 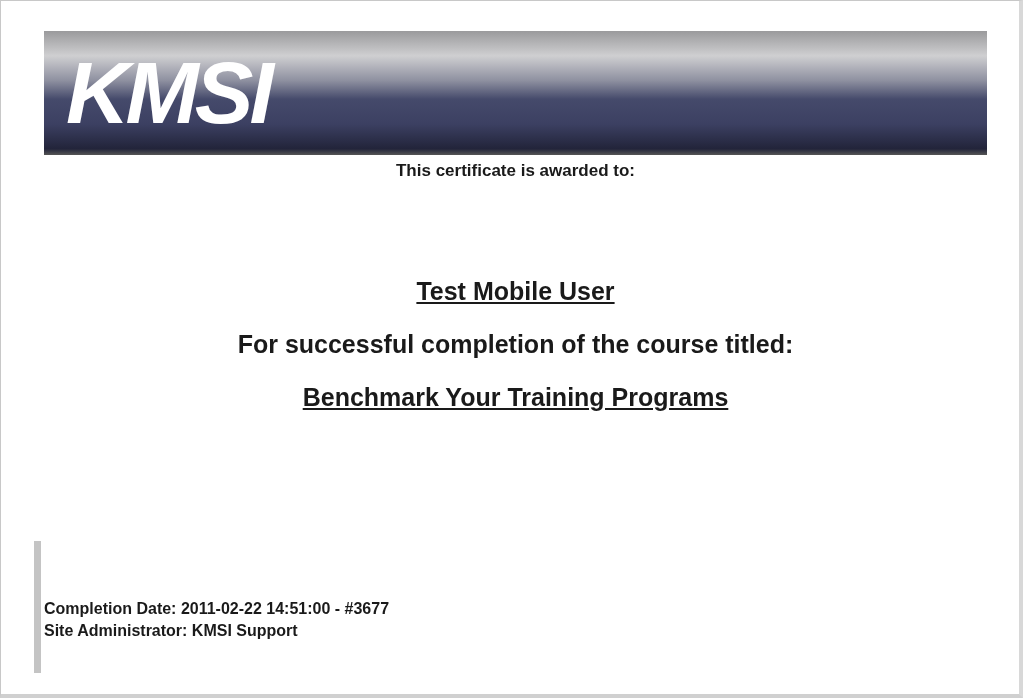 What do you see at coordinates (515, 397) in the screenshot?
I see `course-title: Benchmark Your Training Programs` at bounding box center [515, 397].